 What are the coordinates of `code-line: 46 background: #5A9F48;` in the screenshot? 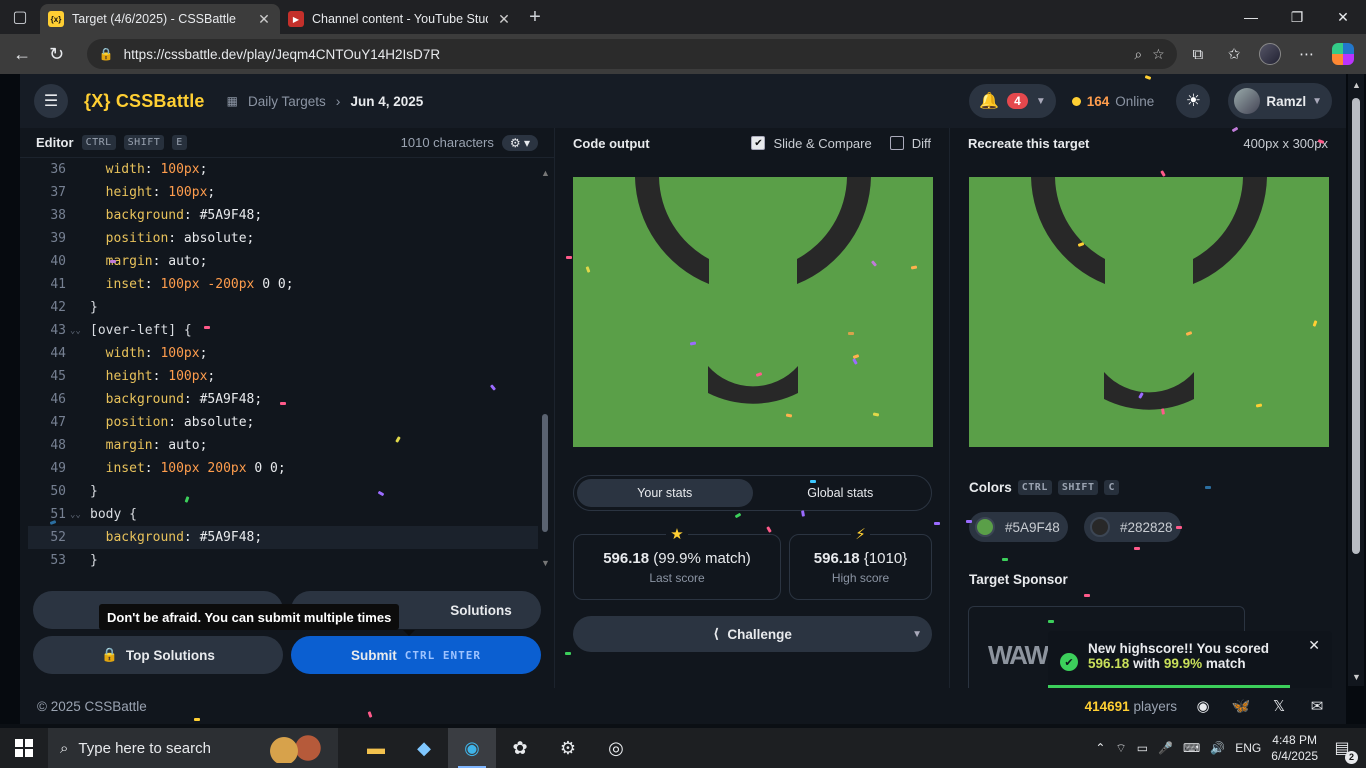 It's located at (283, 399).